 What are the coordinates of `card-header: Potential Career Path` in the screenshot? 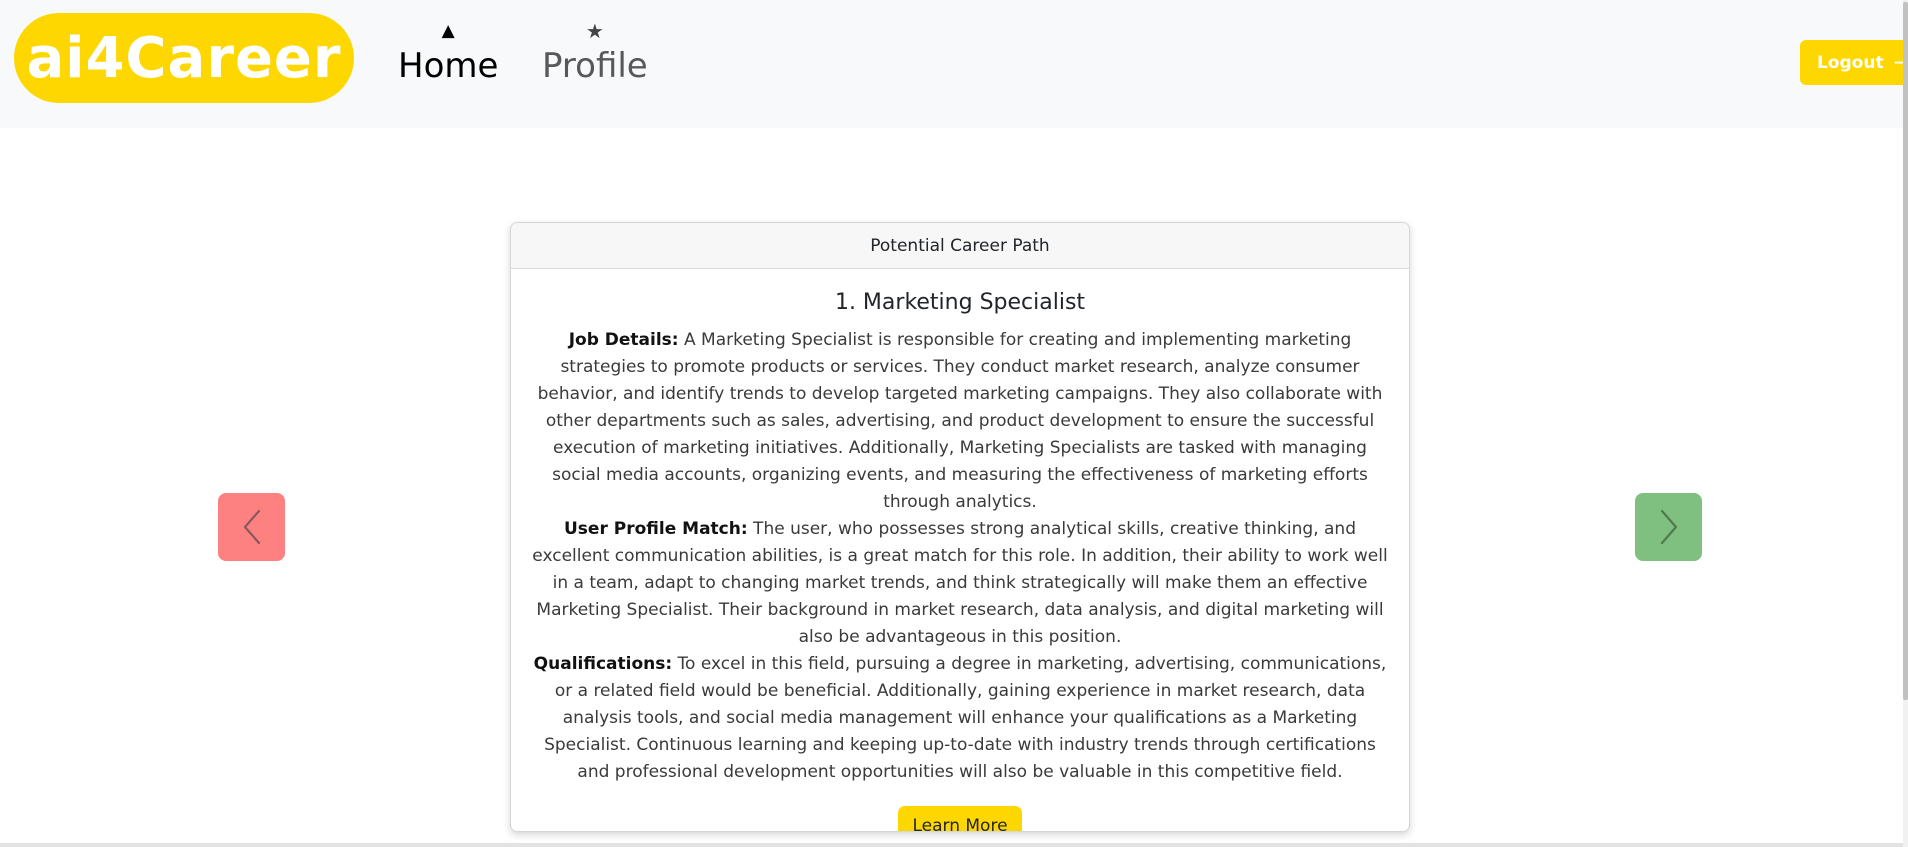 It's located at (960, 246).